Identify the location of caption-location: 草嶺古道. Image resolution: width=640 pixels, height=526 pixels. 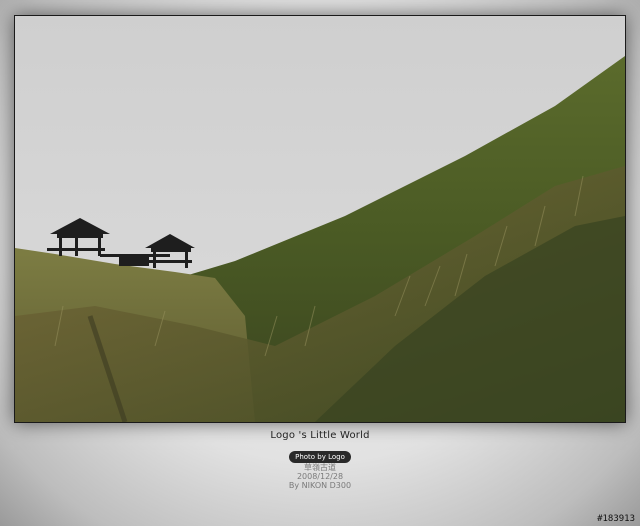
(320, 467).